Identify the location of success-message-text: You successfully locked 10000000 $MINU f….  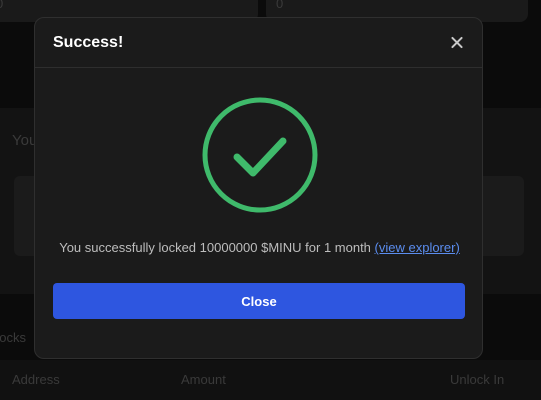
(217, 247).